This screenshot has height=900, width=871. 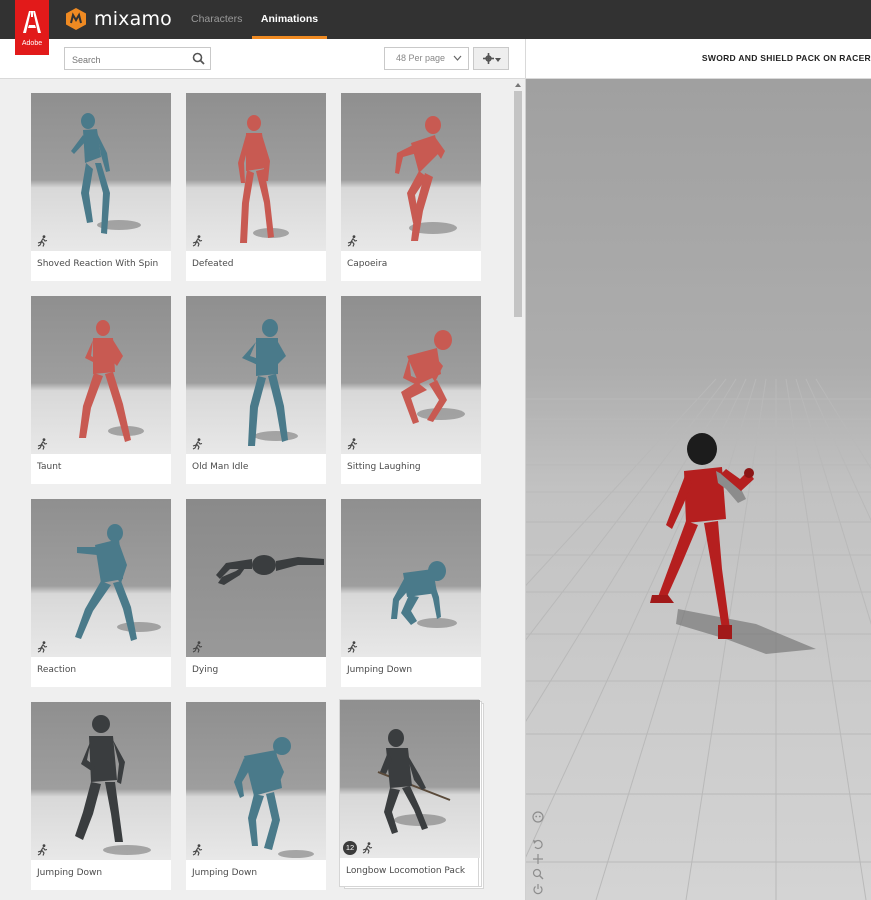 I want to click on animation-name: Sitting Laughing, so click(x=384, y=467).